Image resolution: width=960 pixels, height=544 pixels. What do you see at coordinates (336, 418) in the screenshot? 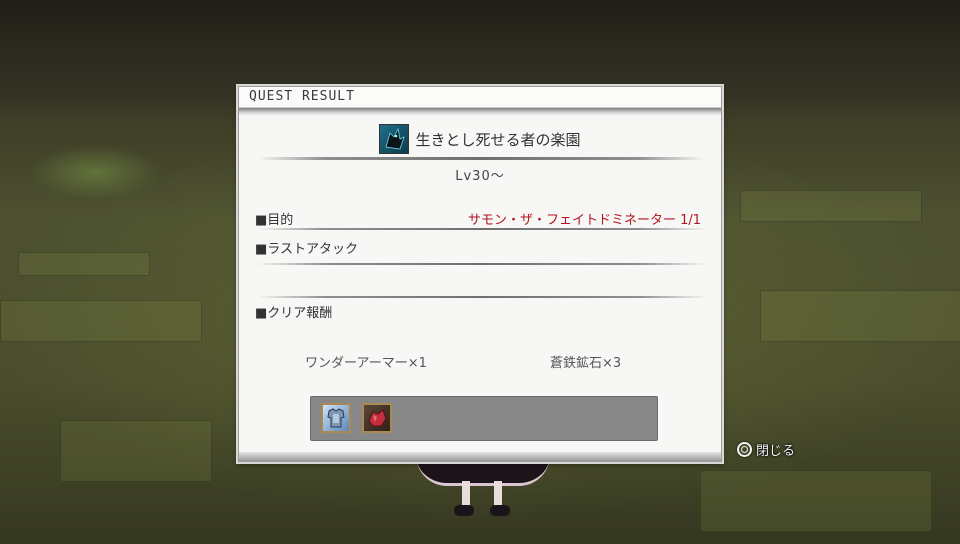
I see `armor-icon` at bounding box center [336, 418].